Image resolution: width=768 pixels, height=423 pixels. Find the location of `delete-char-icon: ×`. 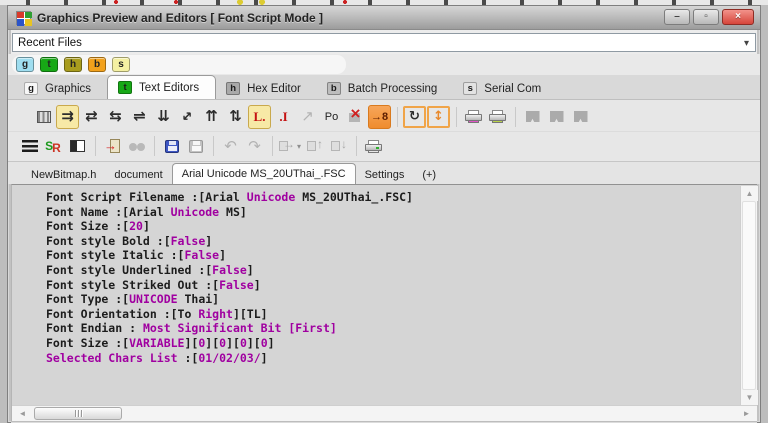

delete-char-icon: × is located at coordinates (355, 116).